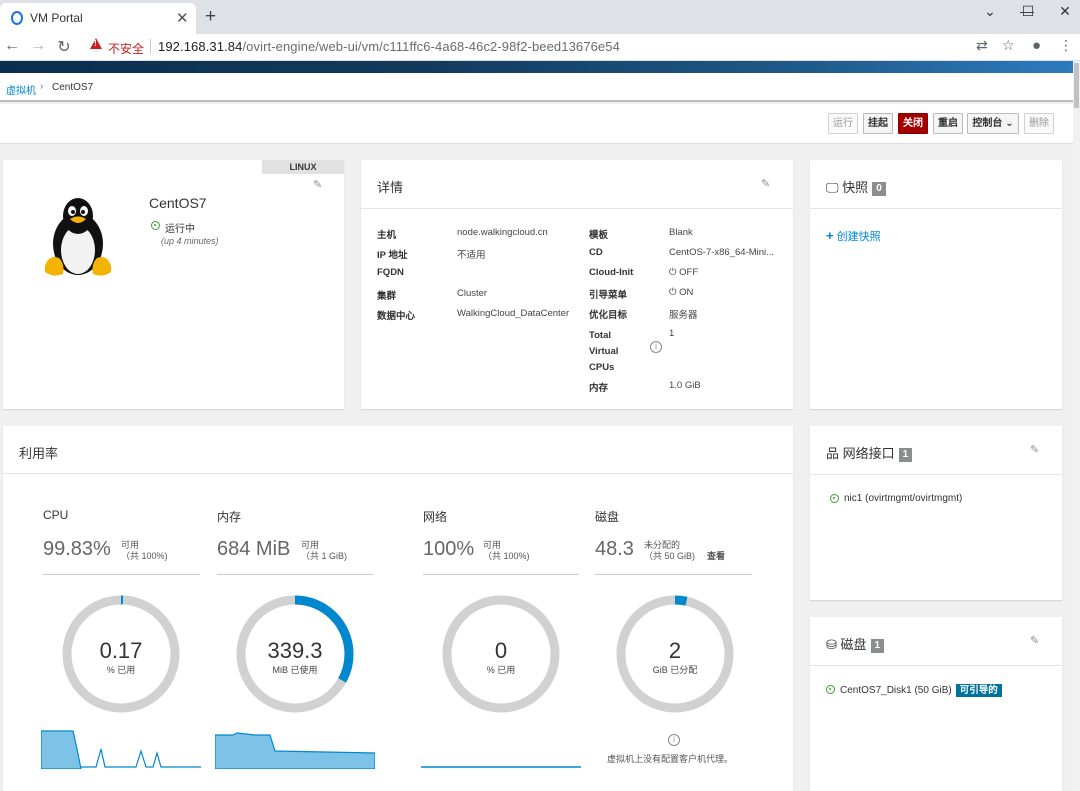  I want to click on action-bar: 运行 挂起 关闭 重启 控制台 ⌄ 删除, so click(536, 124).